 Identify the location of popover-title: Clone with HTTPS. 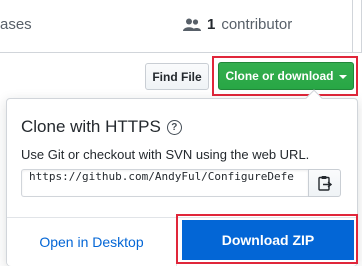
(91, 126).